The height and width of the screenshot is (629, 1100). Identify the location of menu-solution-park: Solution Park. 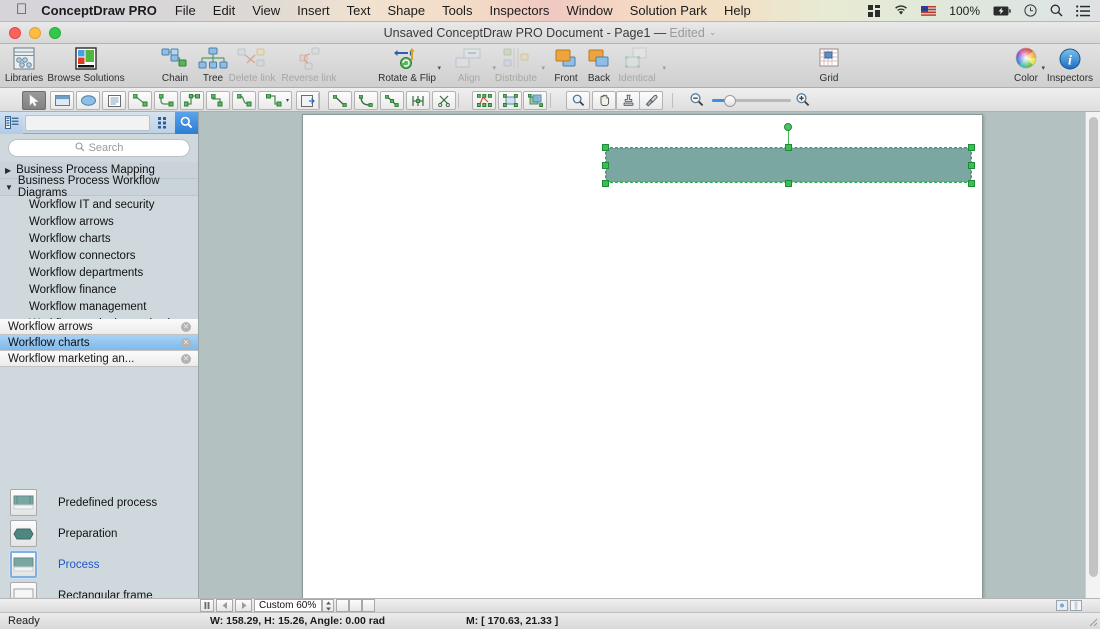
(668, 10).